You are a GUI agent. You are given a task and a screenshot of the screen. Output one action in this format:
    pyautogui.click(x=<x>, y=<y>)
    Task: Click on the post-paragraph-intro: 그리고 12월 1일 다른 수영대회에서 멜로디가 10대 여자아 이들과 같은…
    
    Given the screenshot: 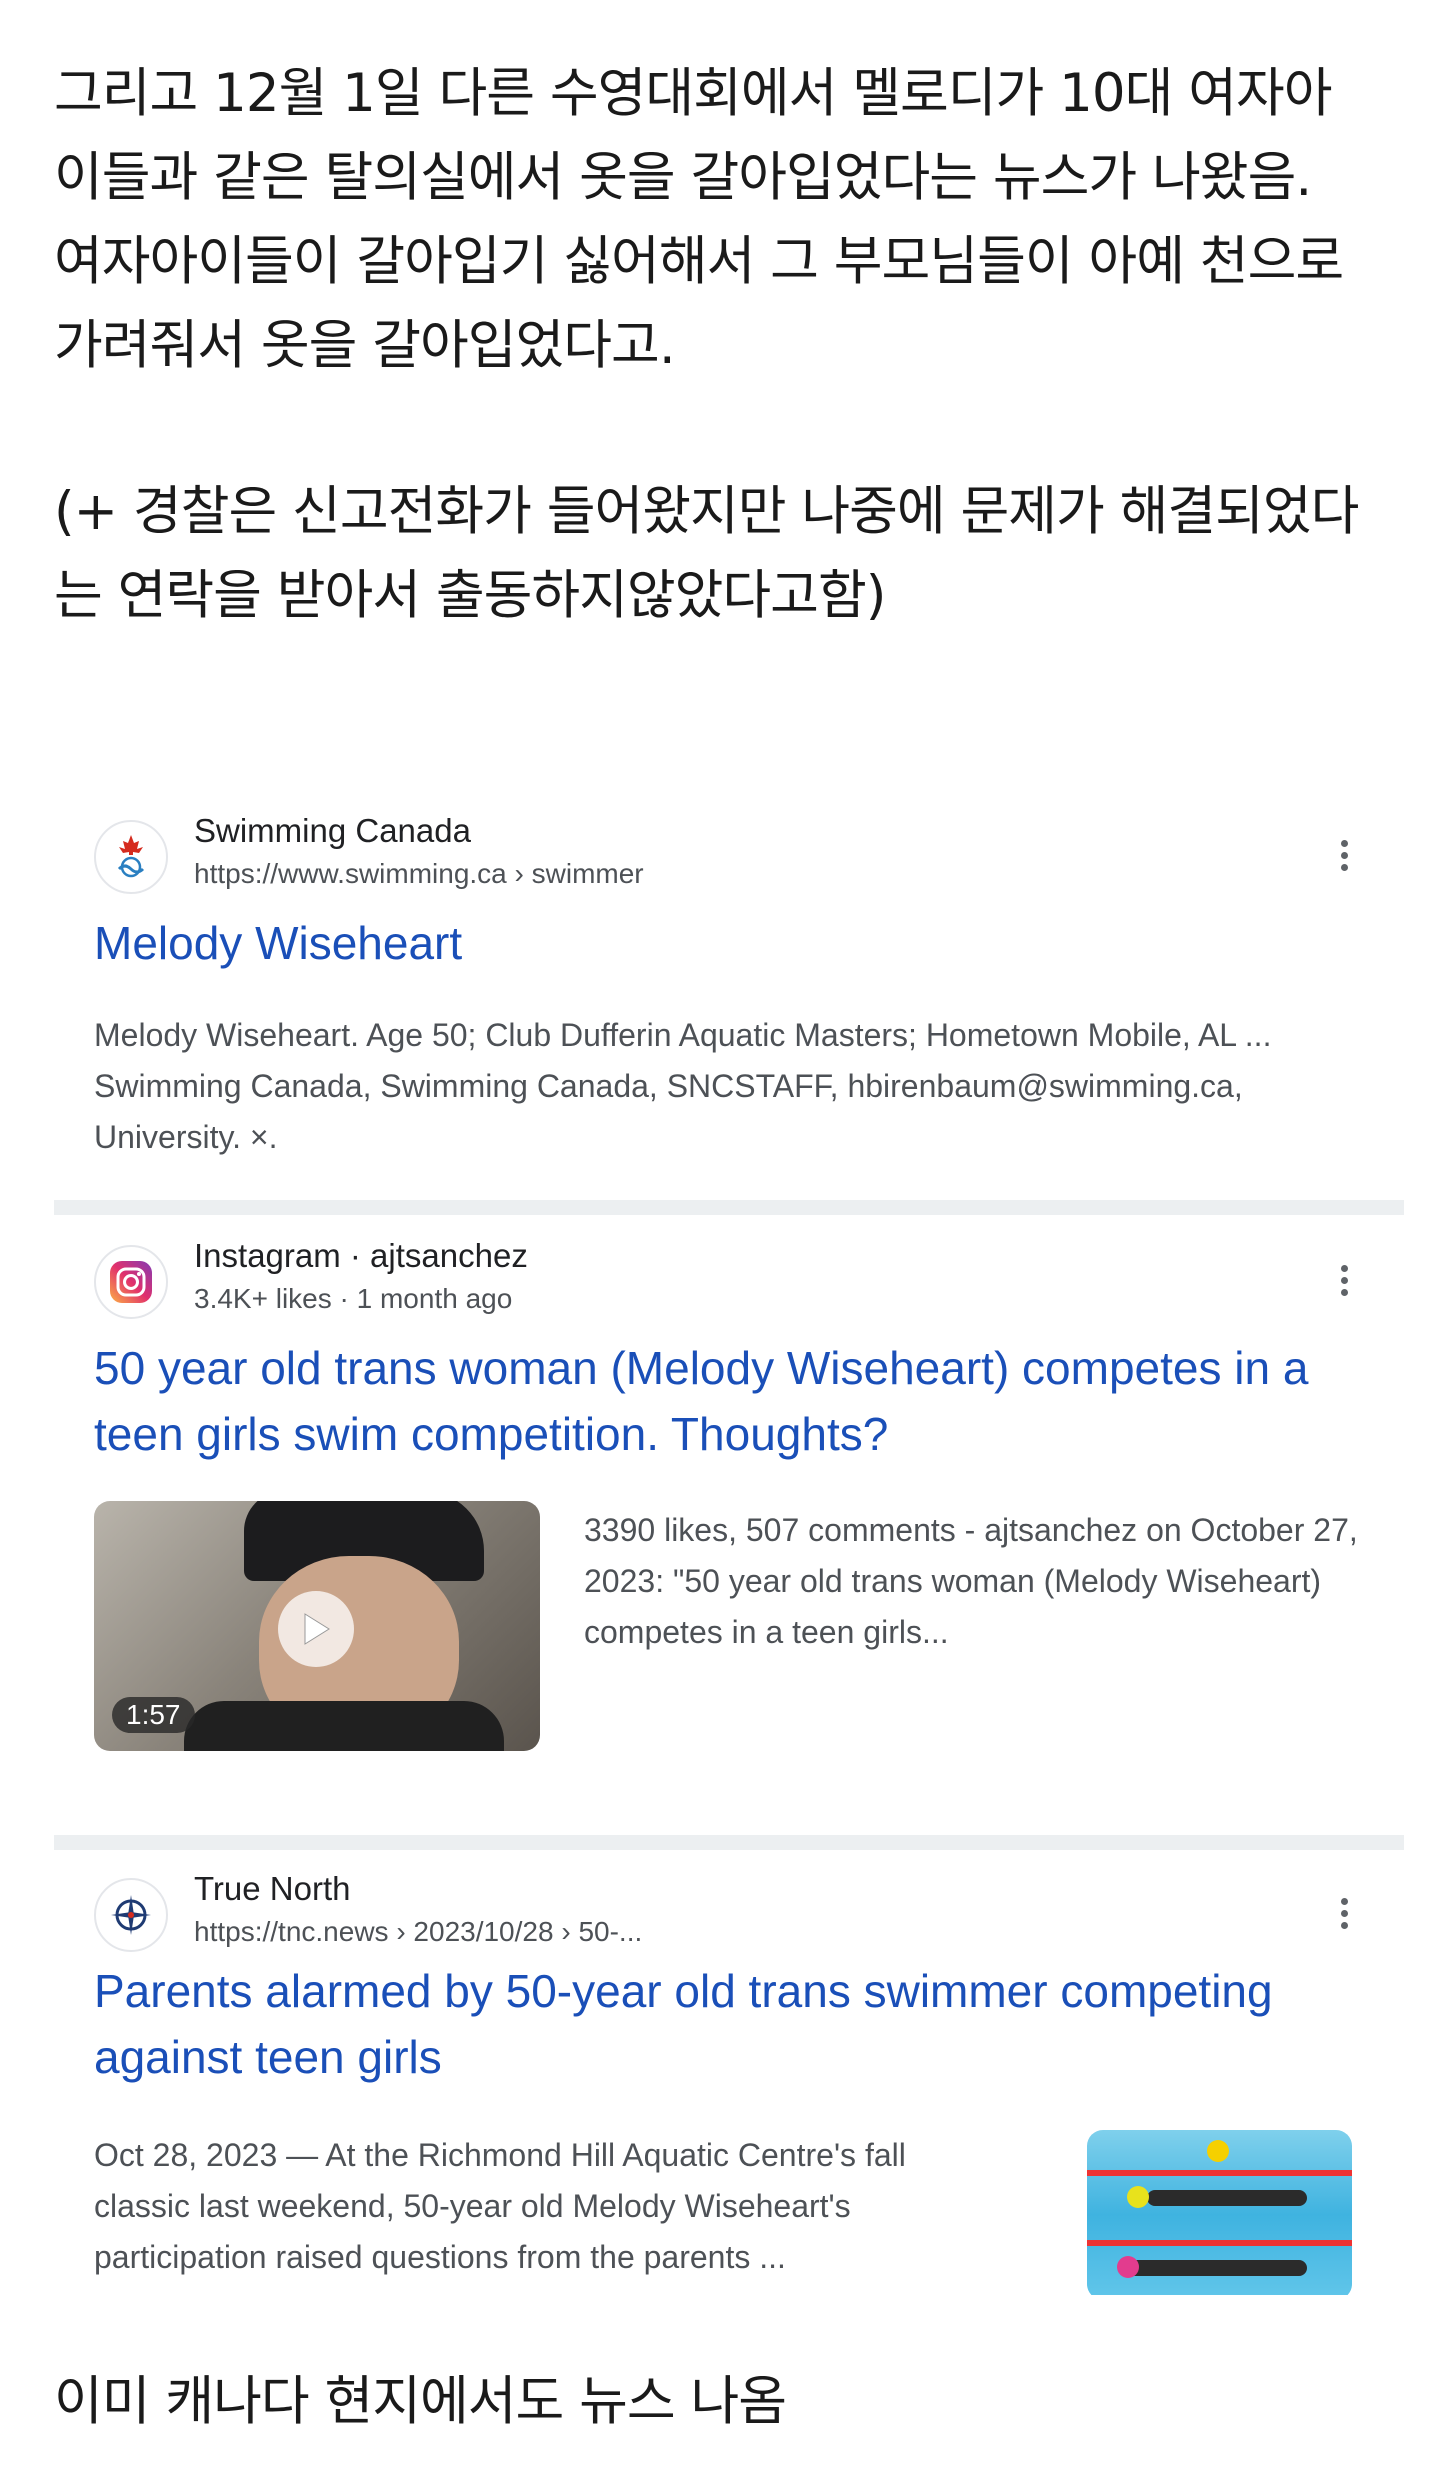 What is the action you would take?
    pyautogui.click(x=699, y=219)
    